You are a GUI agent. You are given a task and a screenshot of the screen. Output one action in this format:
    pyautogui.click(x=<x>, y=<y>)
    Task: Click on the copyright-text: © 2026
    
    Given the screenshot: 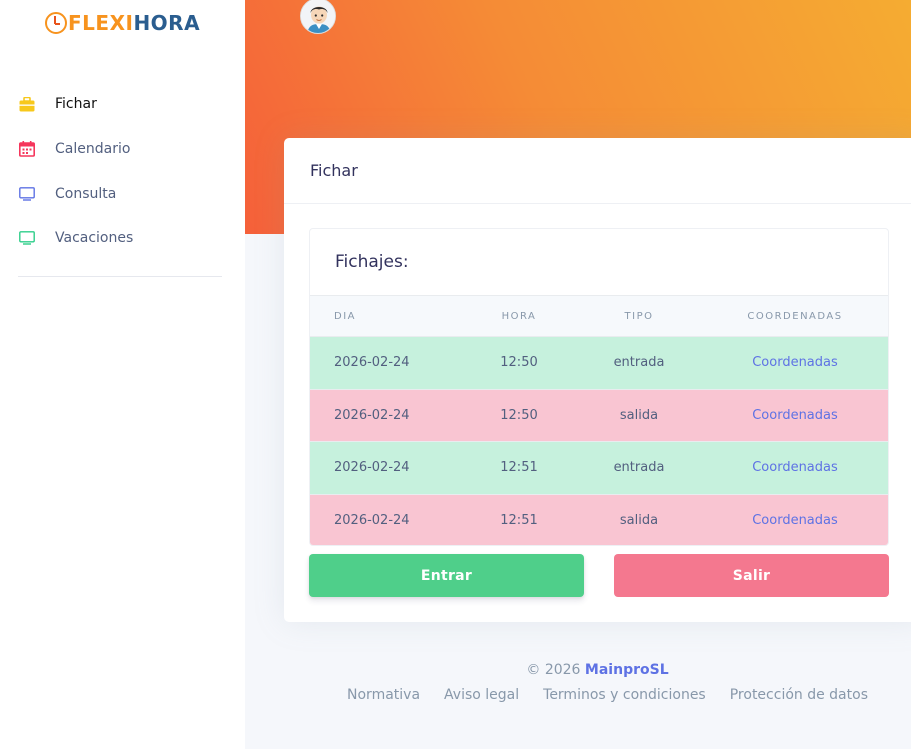 What is the action you would take?
    pyautogui.click(x=553, y=670)
    